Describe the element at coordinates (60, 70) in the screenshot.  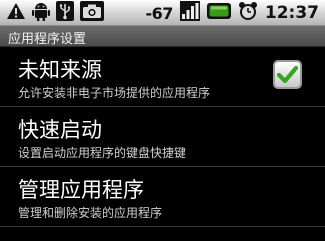
I see `setting-title: 未知来源` at that location.